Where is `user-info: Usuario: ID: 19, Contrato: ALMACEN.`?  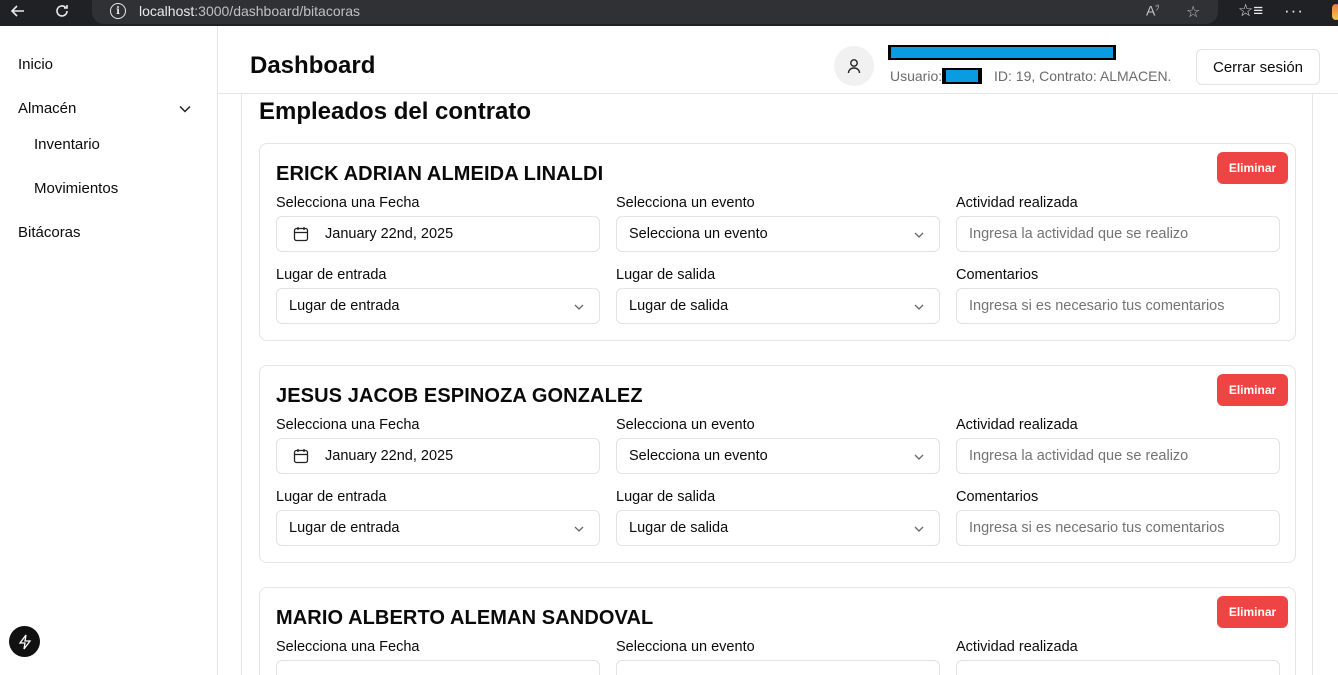 user-info: Usuario: ID: 19, Contrato: ALMACEN. is located at coordinates (1030, 76).